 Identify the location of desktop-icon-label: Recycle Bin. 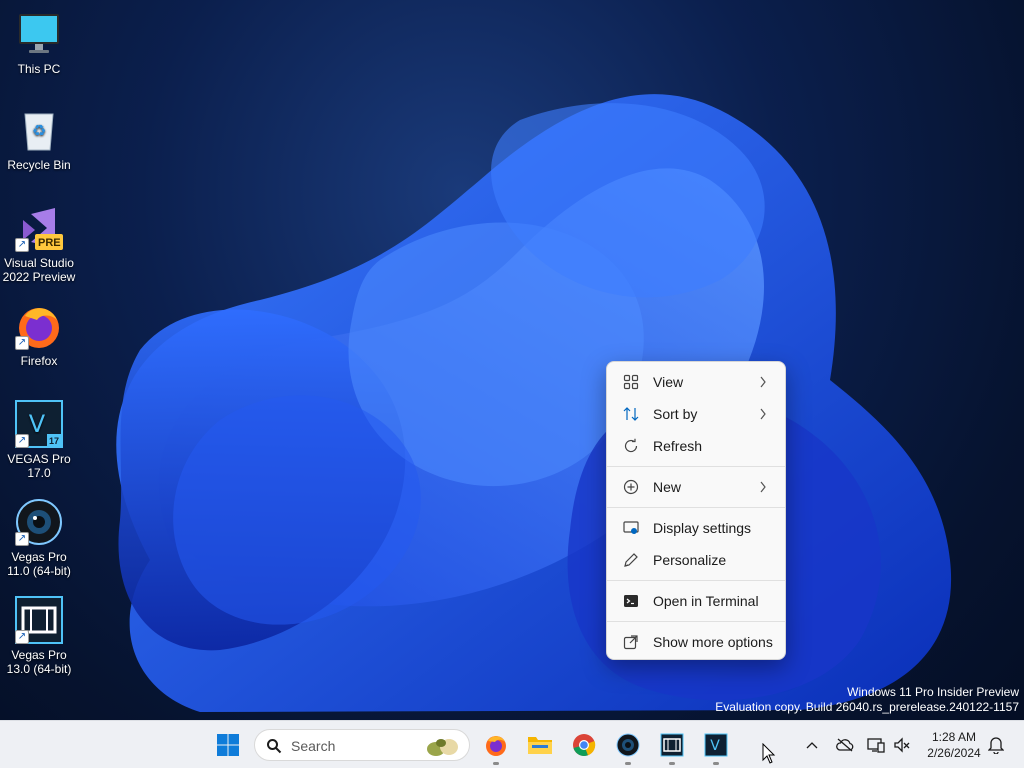
(39, 165).